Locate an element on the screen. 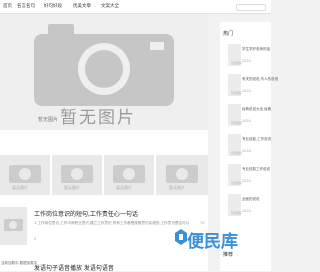  thumb-4-label: 暂无图片 is located at coordinates (177, 187).